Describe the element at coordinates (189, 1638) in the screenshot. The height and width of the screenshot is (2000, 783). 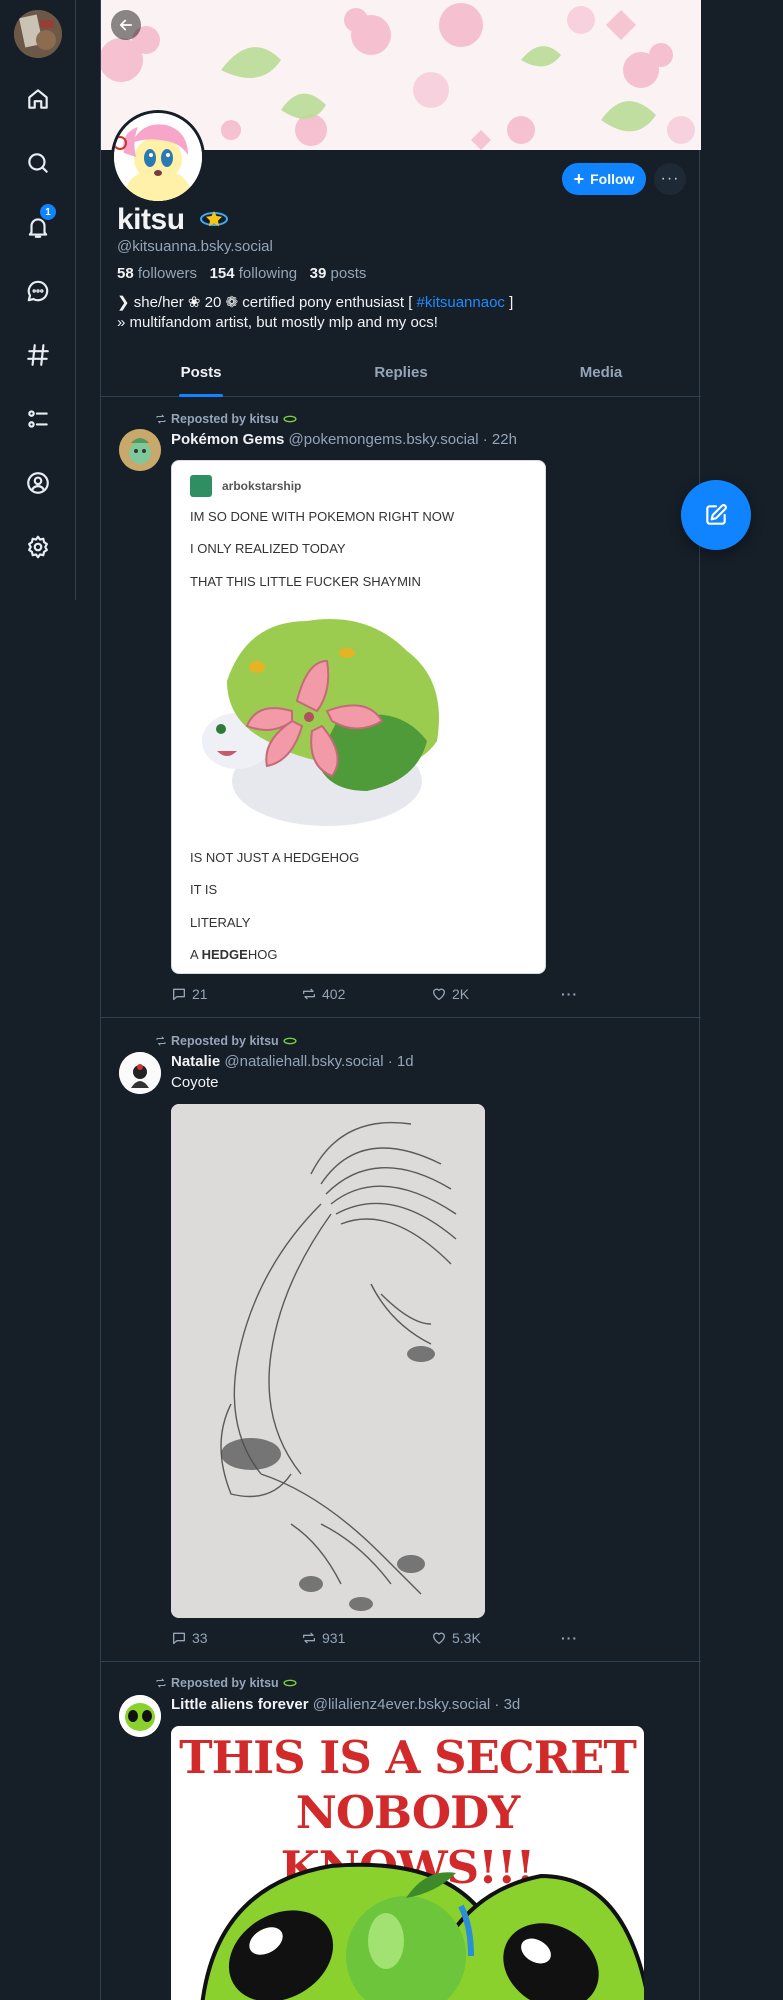
I see `reply-button: 33` at that location.